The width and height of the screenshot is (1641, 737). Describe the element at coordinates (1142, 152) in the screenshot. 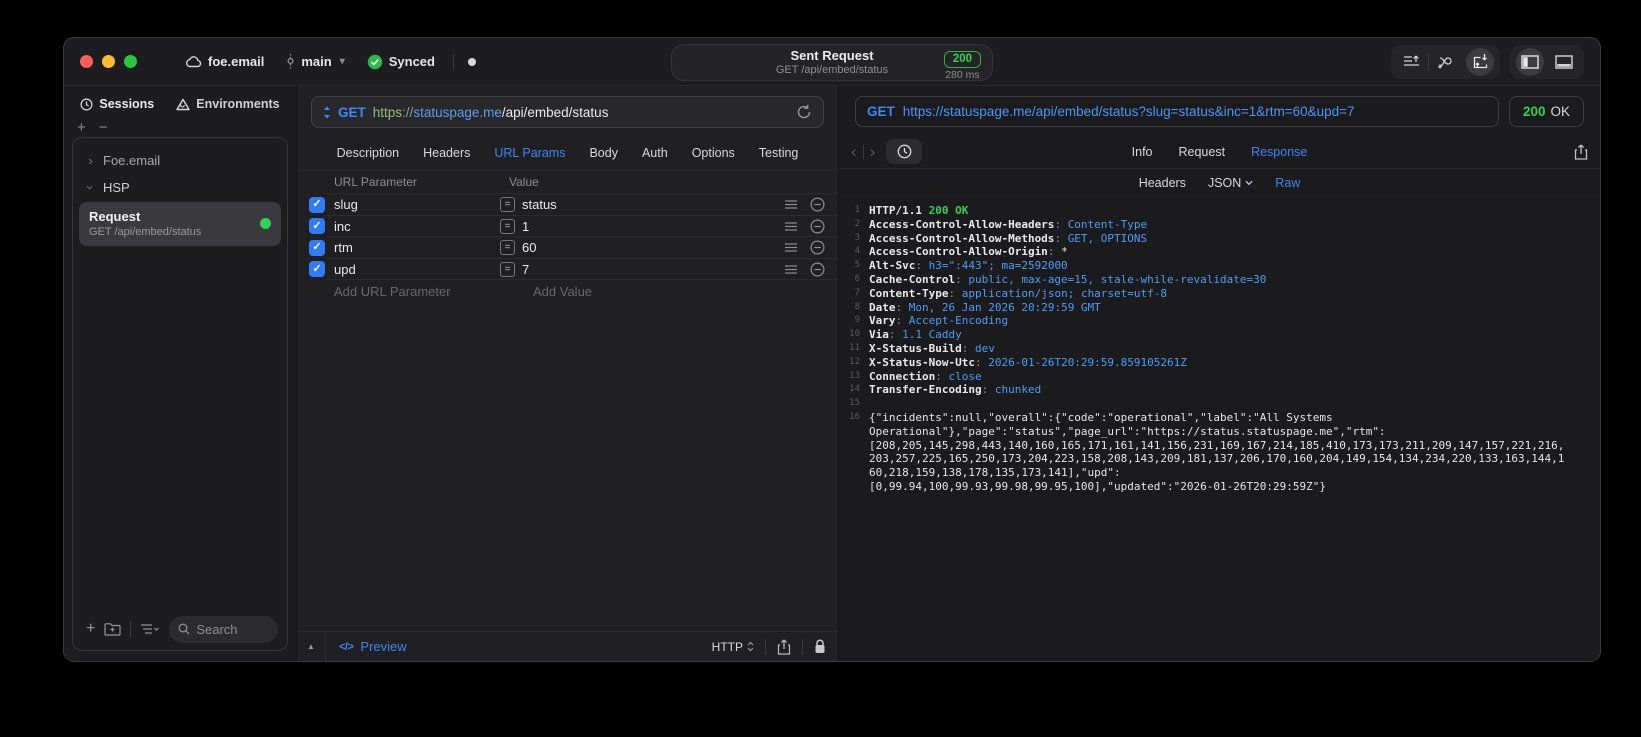

I see `response-tab-info: Info` at that location.